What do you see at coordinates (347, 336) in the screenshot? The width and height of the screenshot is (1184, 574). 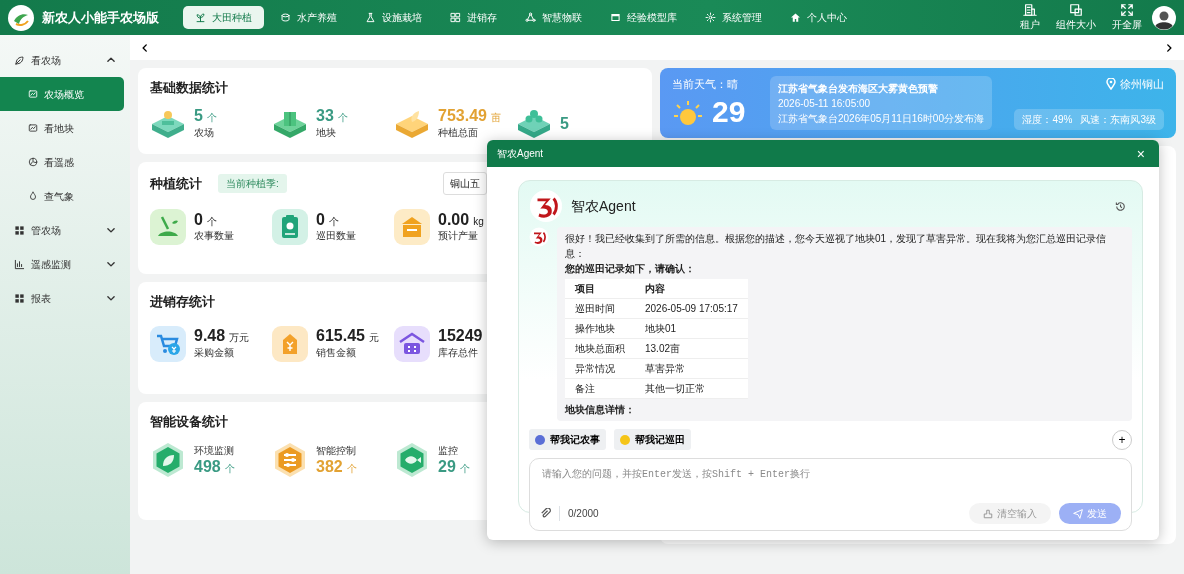 I see `stat-value: 615.45 元` at bounding box center [347, 336].